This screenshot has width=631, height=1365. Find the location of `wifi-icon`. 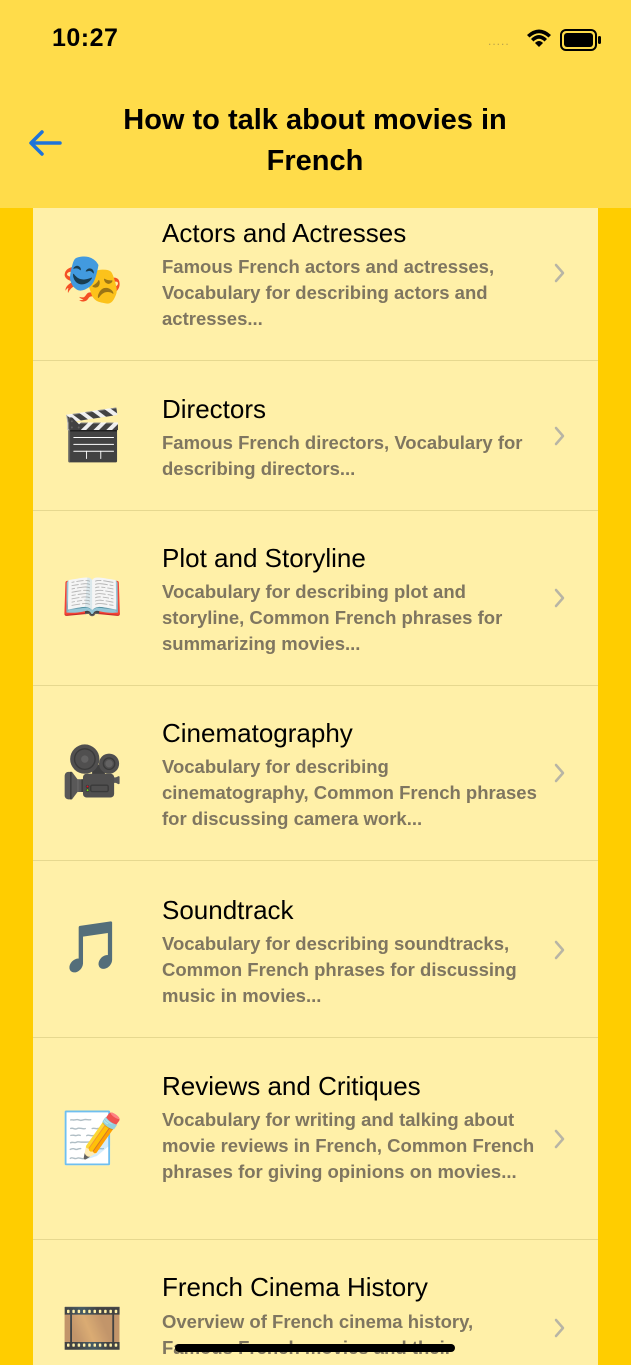

wifi-icon is located at coordinates (539, 38).